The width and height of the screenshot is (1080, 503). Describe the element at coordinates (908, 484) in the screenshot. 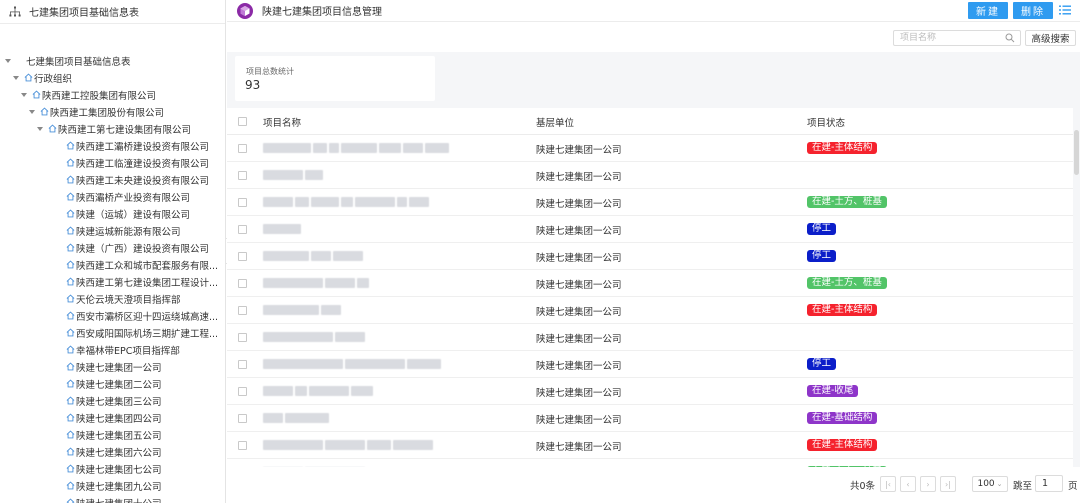

I see `prev-page-button: ‹` at that location.